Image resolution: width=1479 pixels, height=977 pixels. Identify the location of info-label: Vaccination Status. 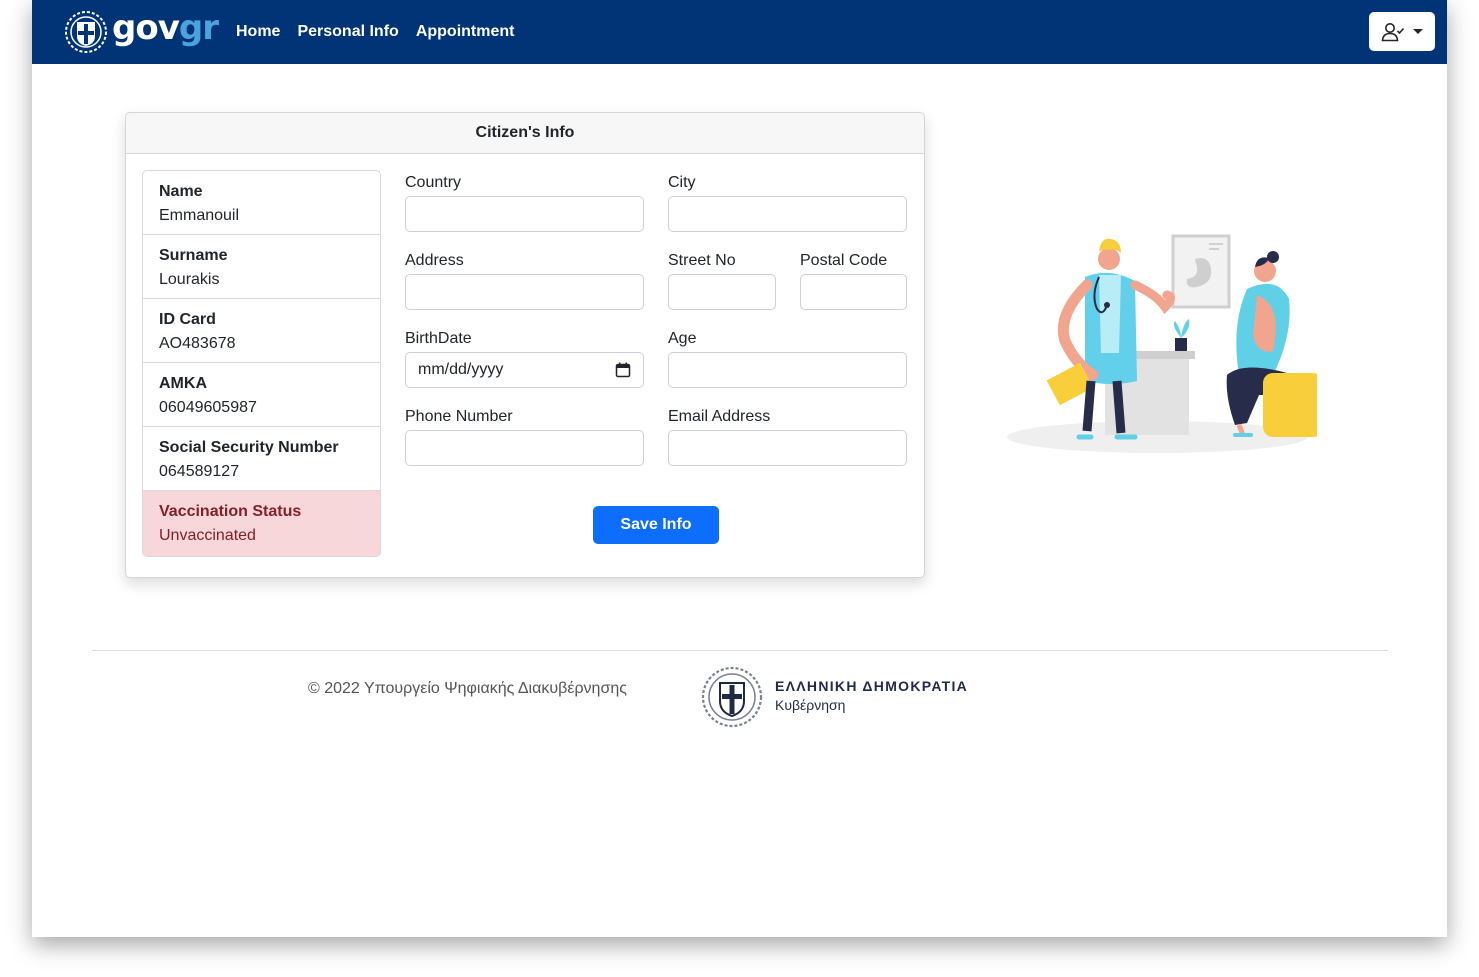
(230, 511).